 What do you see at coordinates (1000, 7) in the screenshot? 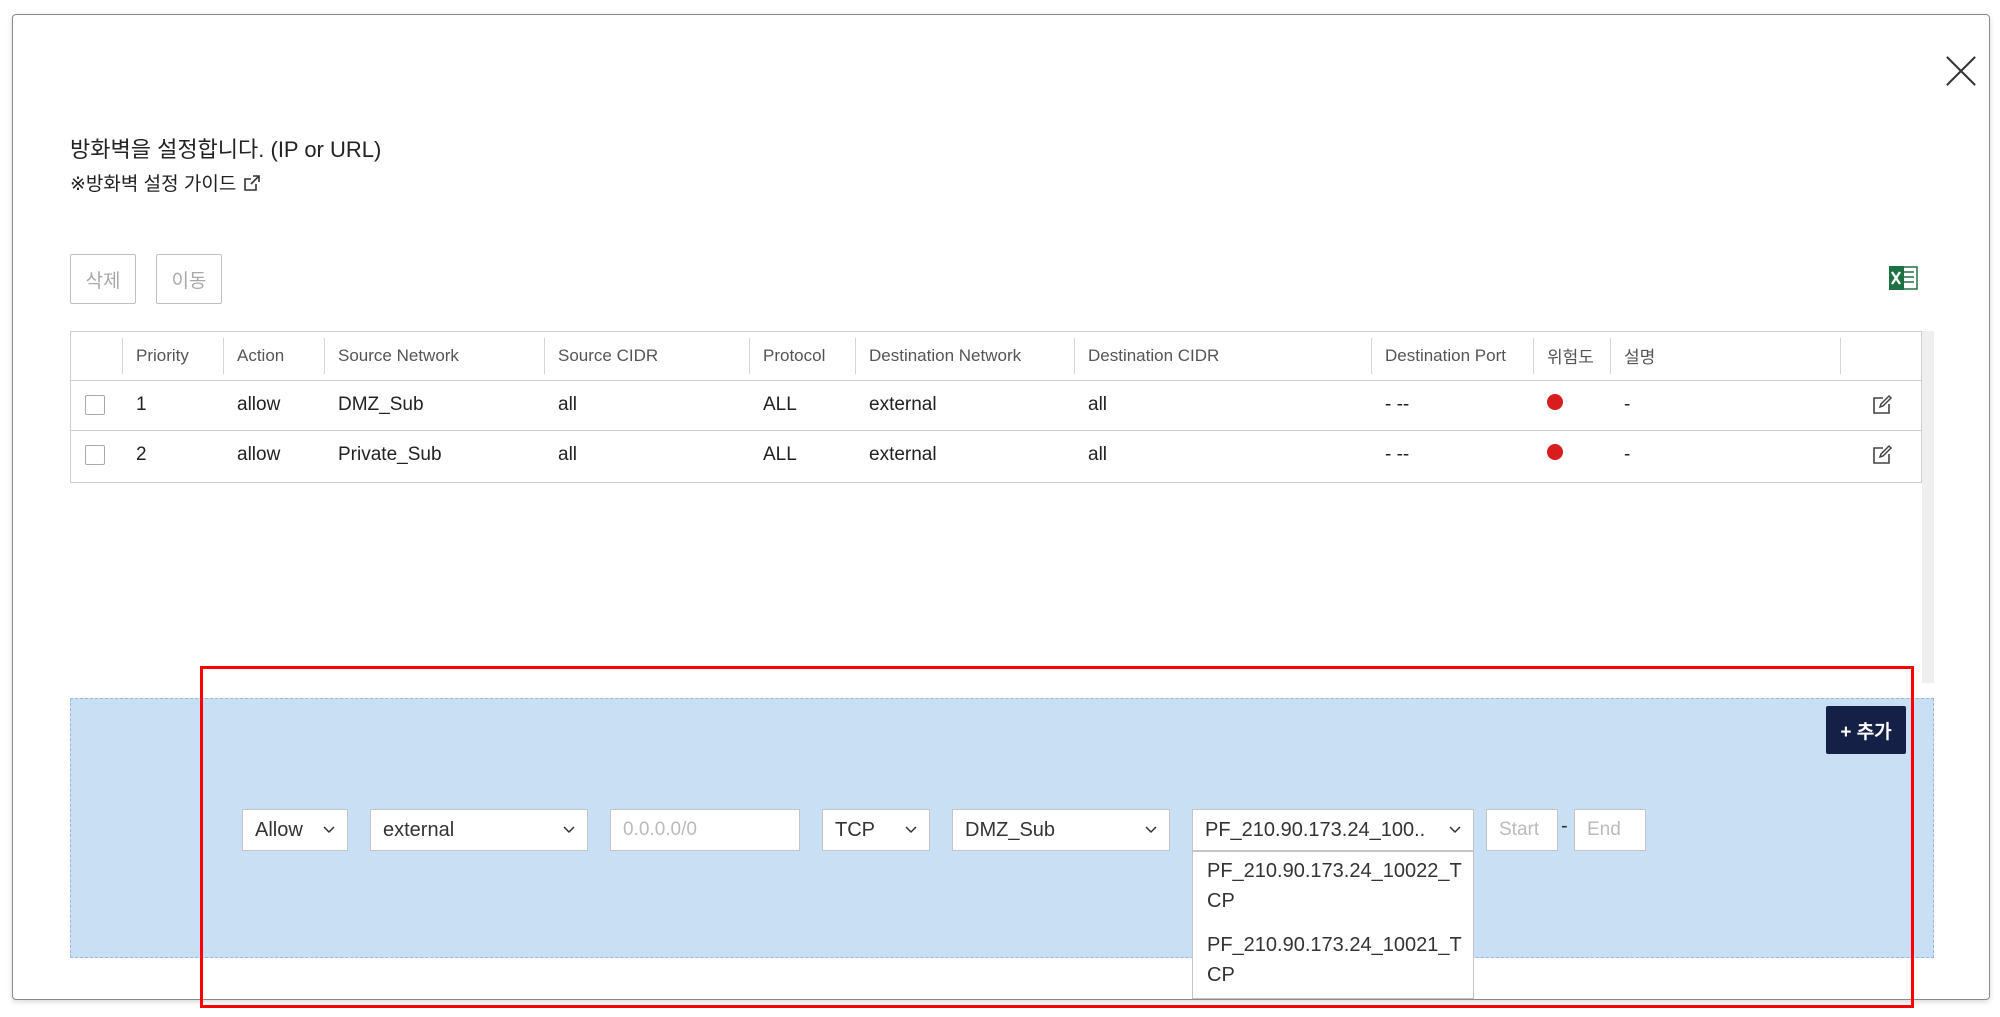
I see `background-page-title` at bounding box center [1000, 7].